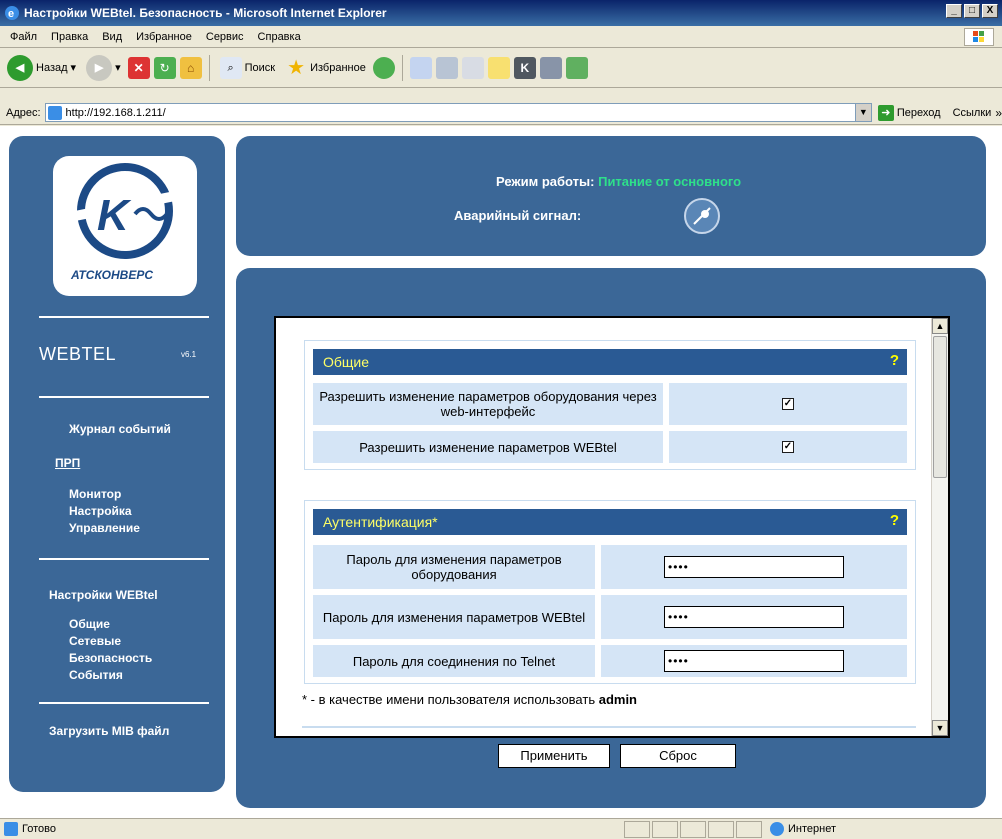 This screenshot has height=839, width=1002. What do you see at coordinates (23, 37) in the screenshot?
I see `menu-file: Файл` at bounding box center [23, 37].